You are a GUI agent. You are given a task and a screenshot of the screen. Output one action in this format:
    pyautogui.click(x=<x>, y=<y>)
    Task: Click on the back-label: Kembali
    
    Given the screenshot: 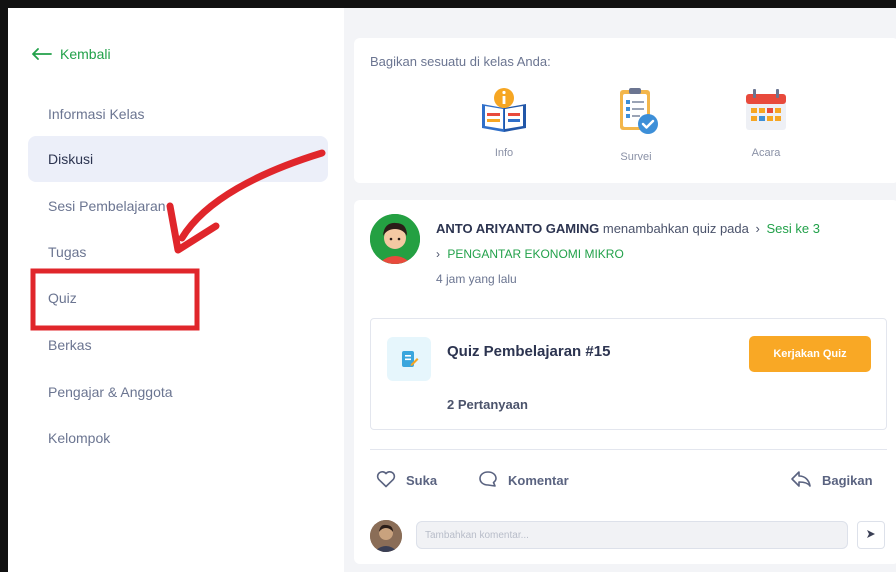 What is the action you would take?
    pyautogui.click(x=85, y=54)
    